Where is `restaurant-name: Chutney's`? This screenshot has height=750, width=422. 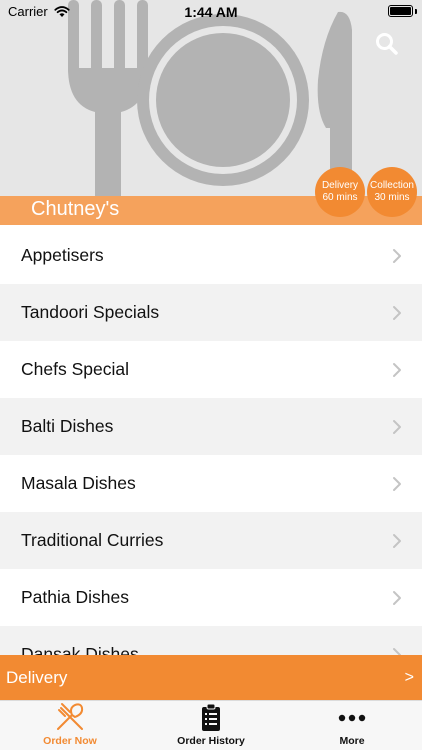 restaurant-name: Chutney's is located at coordinates (75, 209).